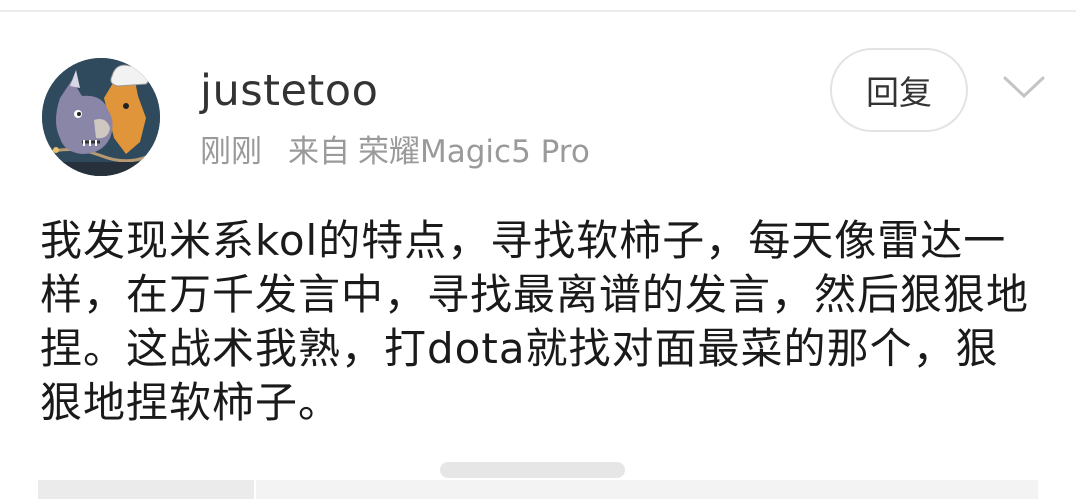 Image resolution: width=1076 pixels, height=499 pixels. I want to click on attachment-strip, so click(538, 489).